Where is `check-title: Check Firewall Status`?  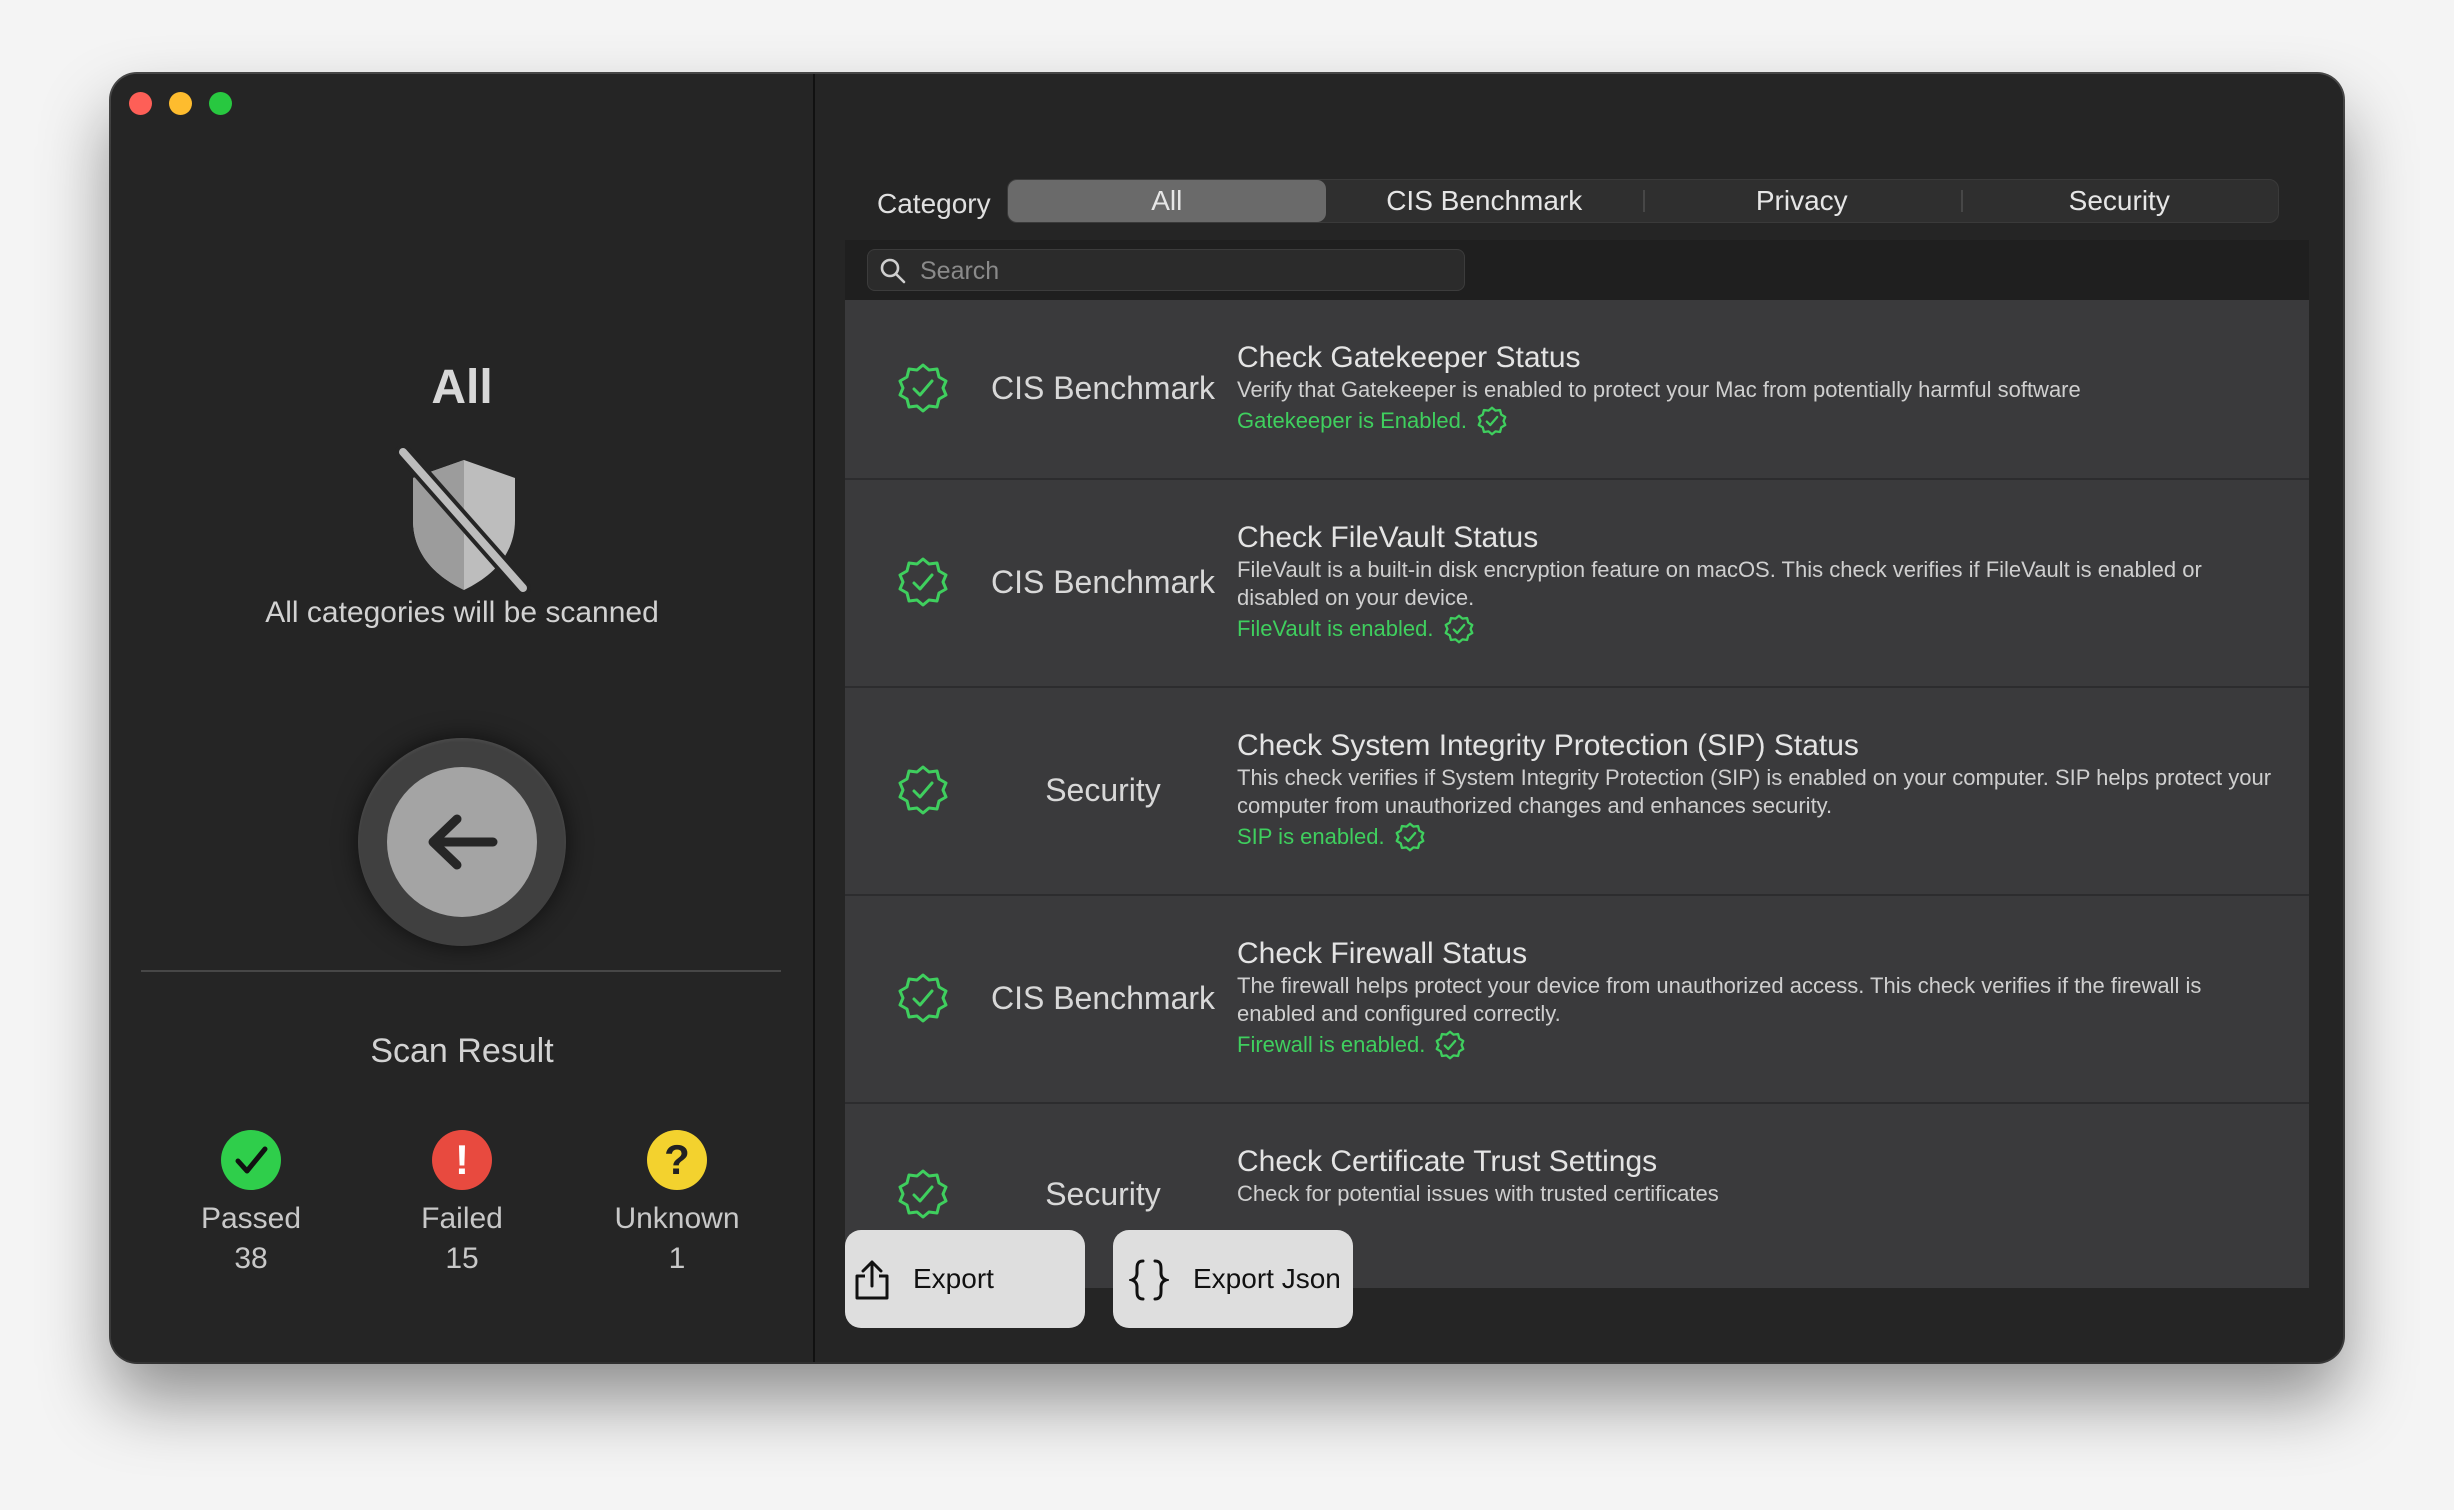 check-title: Check Firewall Status is located at coordinates (1382, 953).